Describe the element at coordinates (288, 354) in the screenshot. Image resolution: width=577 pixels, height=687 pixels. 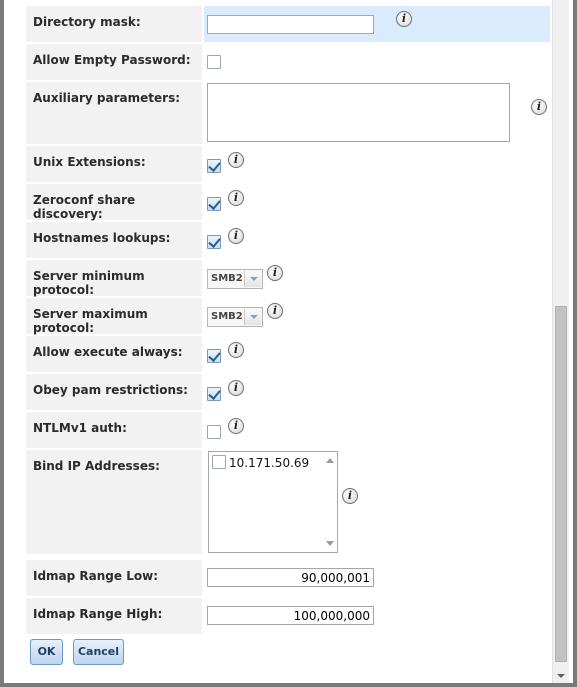
I see `row-allow-execute-always: Allow execute always: i` at that location.